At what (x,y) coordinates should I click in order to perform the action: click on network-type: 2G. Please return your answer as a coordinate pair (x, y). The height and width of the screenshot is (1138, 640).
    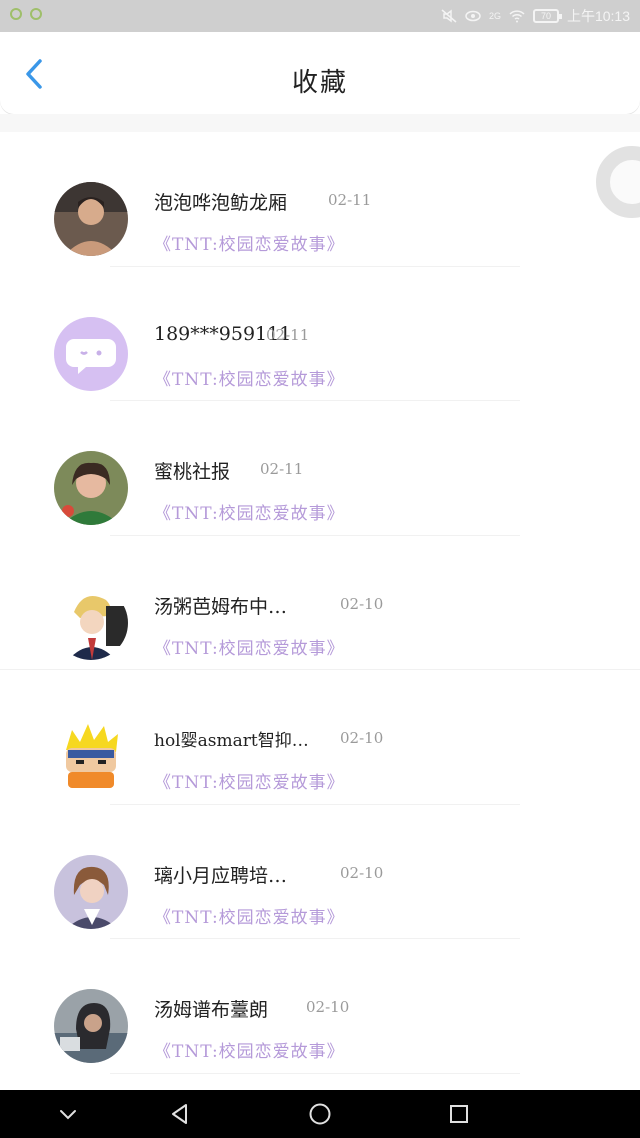
    Looking at the image, I should click on (494, 16).